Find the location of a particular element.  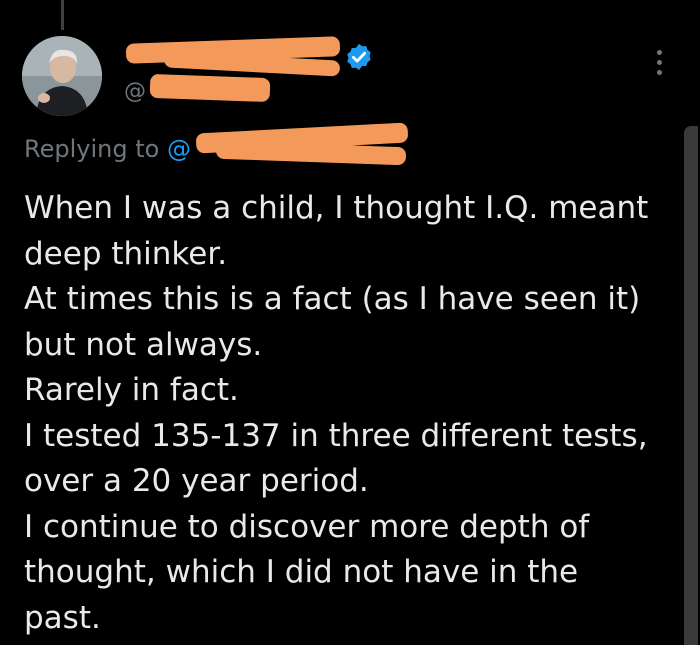

thread-connector-line is located at coordinates (62, 15).